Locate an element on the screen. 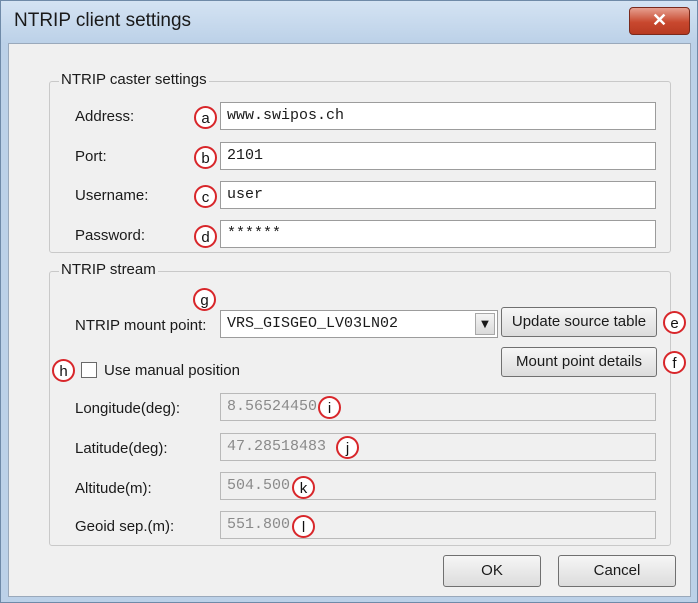  port-input: 2101 is located at coordinates (438, 156).